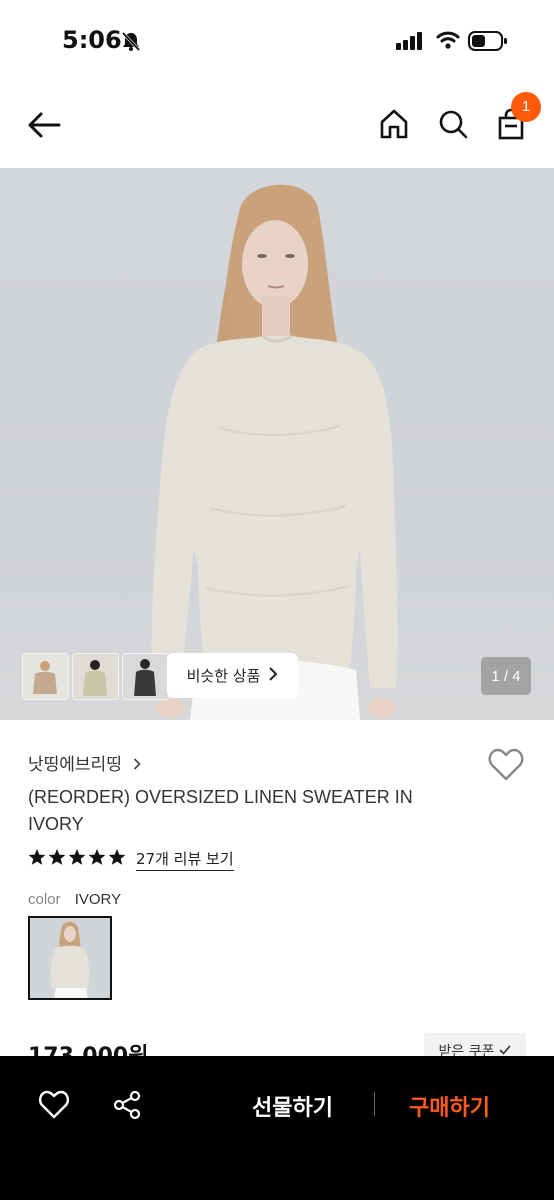  What do you see at coordinates (292, 1106) in the screenshot?
I see `gift-button: 선물하기` at bounding box center [292, 1106].